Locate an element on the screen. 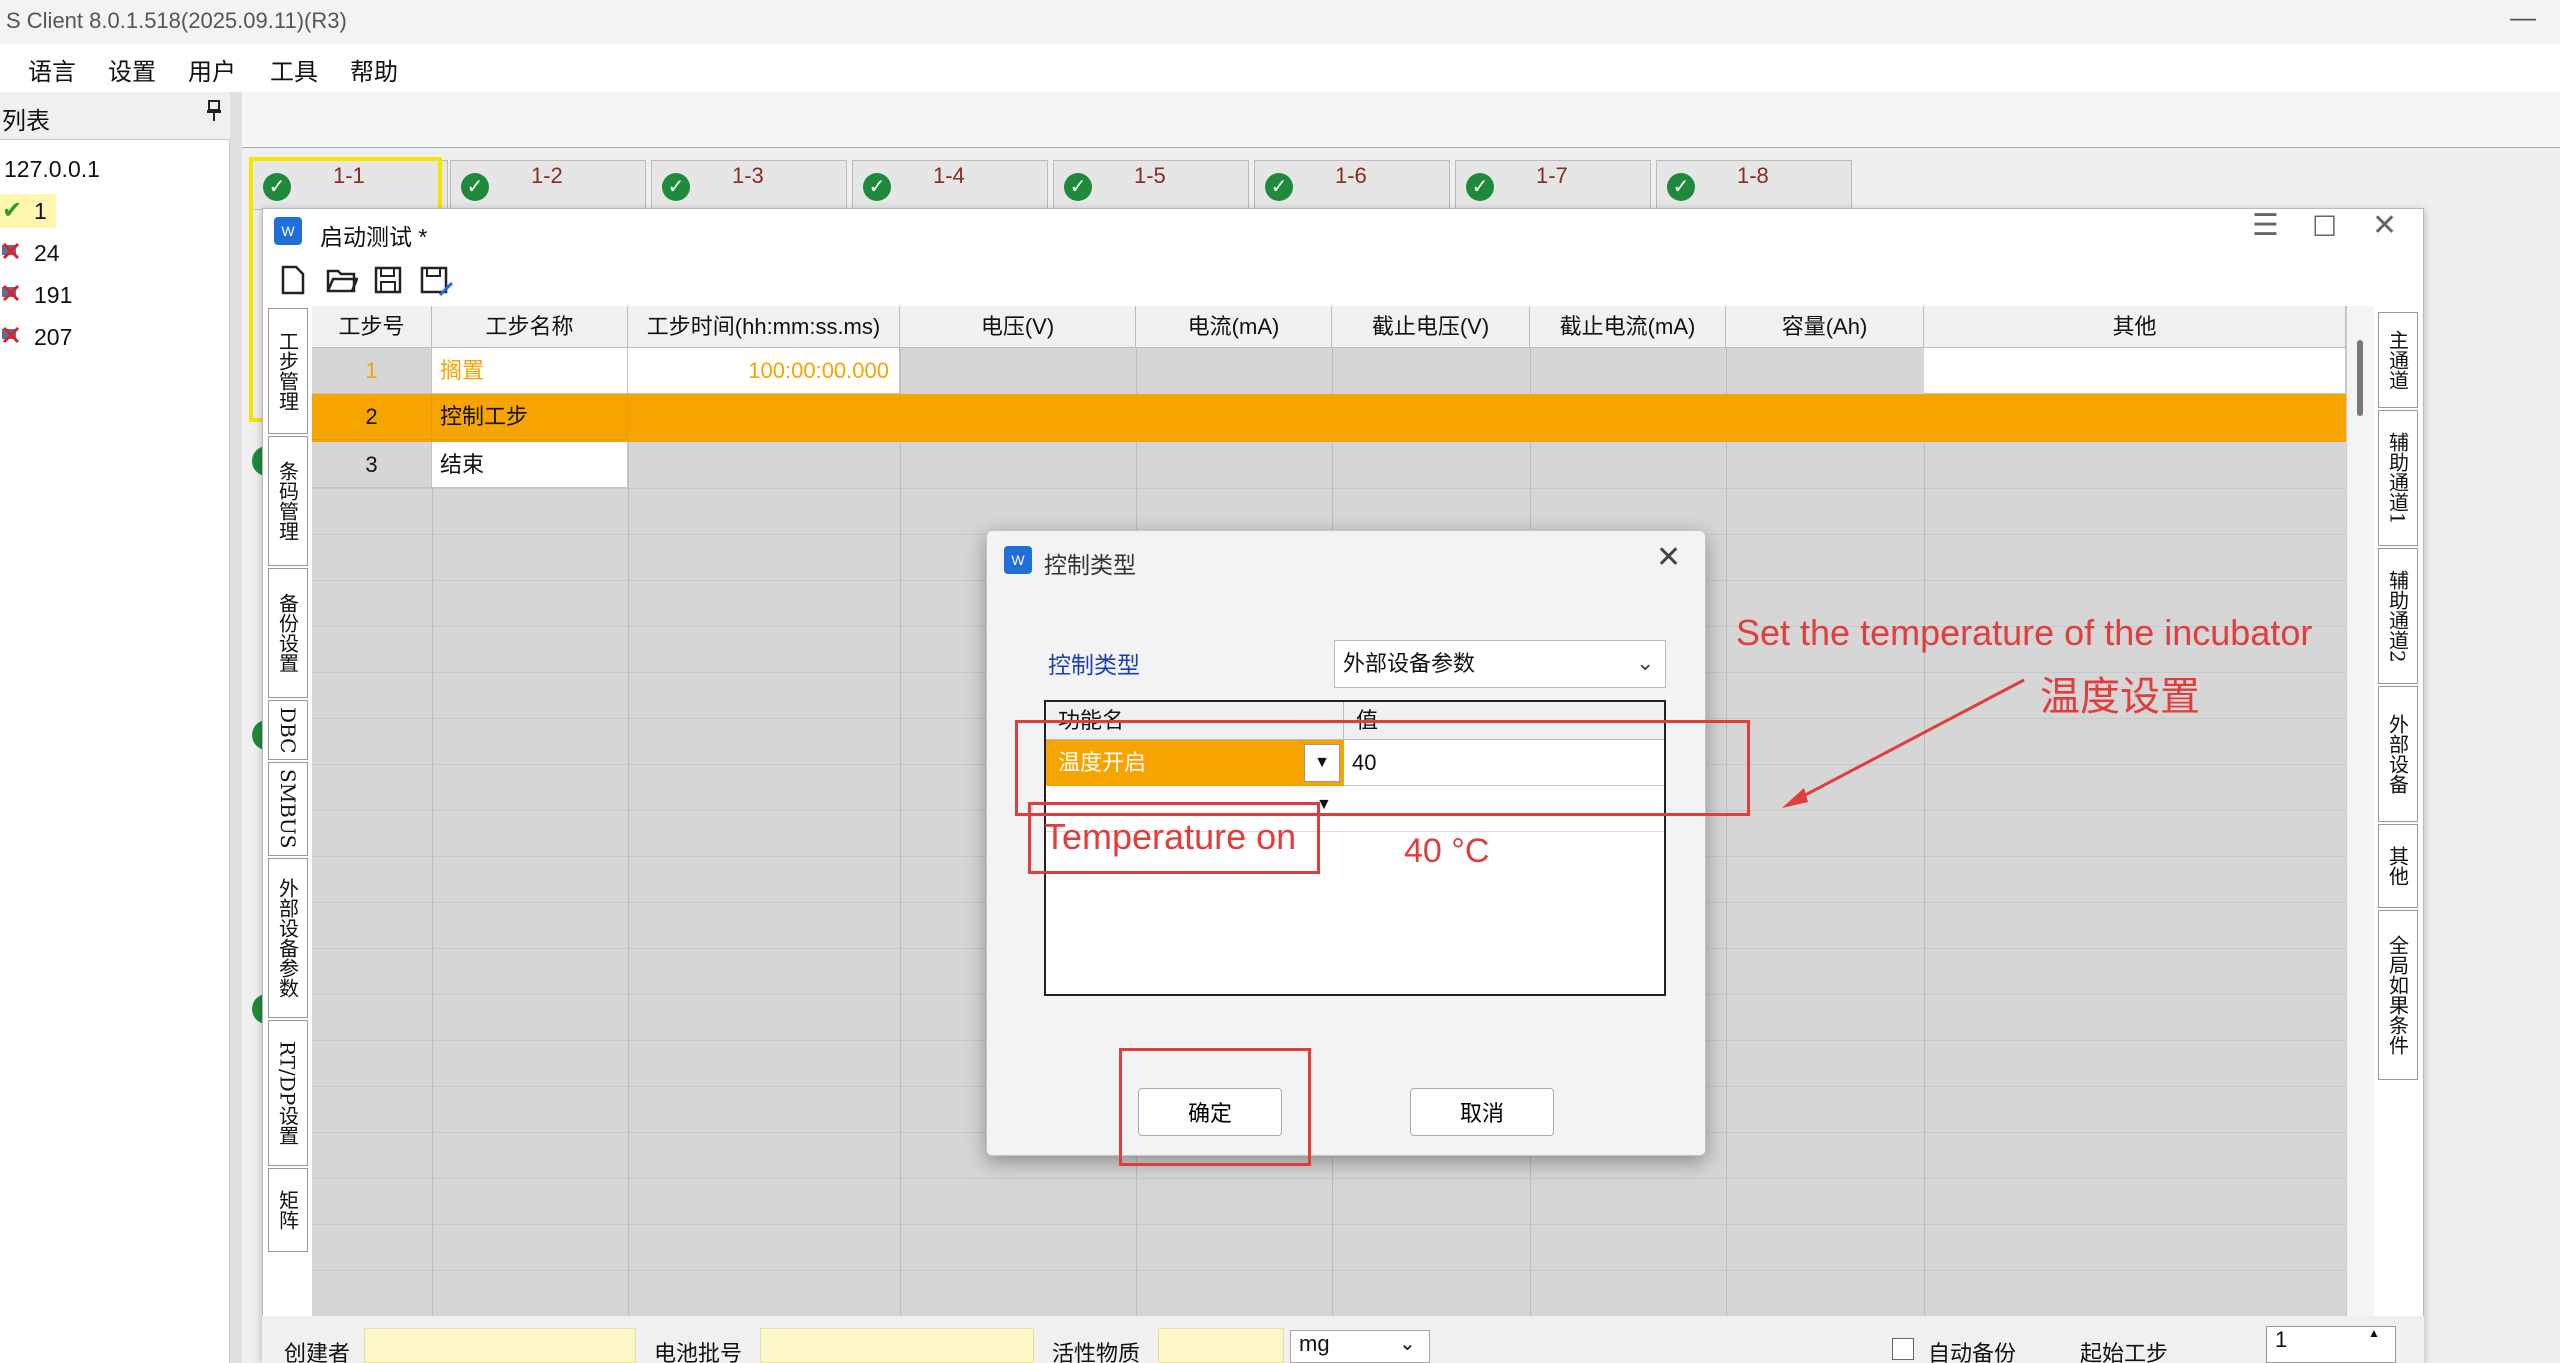 The height and width of the screenshot is (1363, 2560). vtab-matrix: 矩阵 is located at coordinates (288, 1210).